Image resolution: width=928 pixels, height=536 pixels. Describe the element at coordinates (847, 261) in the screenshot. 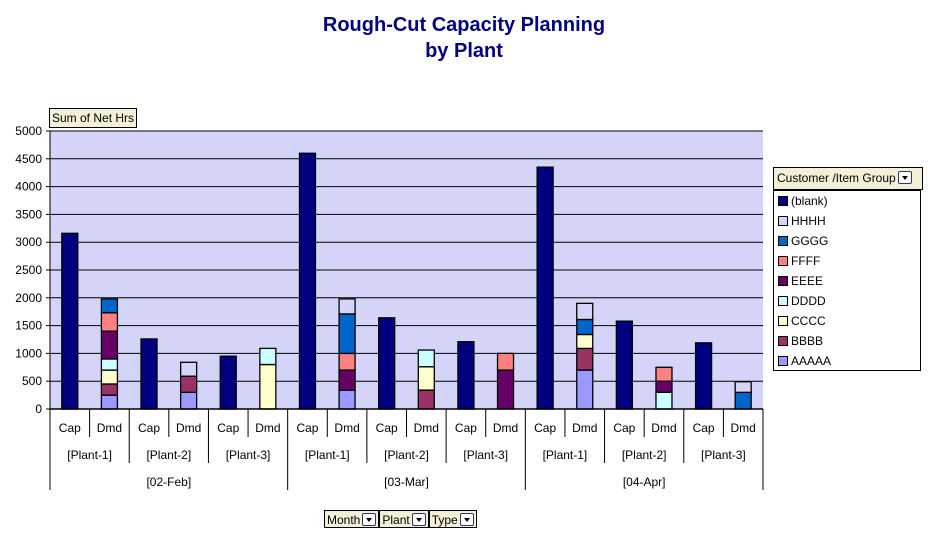

I see `legend-item: FFFF` at that location.